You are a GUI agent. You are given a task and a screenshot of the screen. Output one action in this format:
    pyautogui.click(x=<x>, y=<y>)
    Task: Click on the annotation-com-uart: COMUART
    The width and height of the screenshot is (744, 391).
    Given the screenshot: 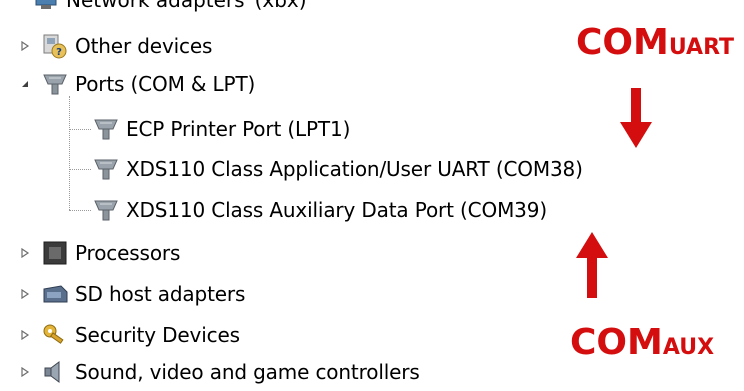 What is the action you would take?
    pyautogui.click(x=655, y=42)
    